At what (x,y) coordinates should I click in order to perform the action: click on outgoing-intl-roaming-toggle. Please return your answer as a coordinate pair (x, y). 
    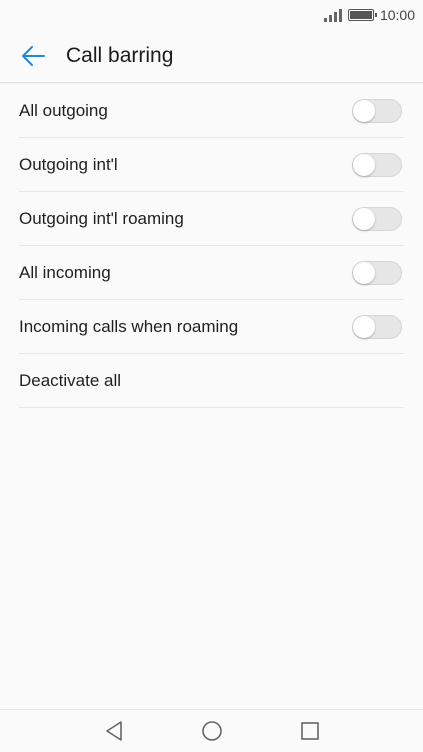
    Looking at the image, I should click on (377, 218).